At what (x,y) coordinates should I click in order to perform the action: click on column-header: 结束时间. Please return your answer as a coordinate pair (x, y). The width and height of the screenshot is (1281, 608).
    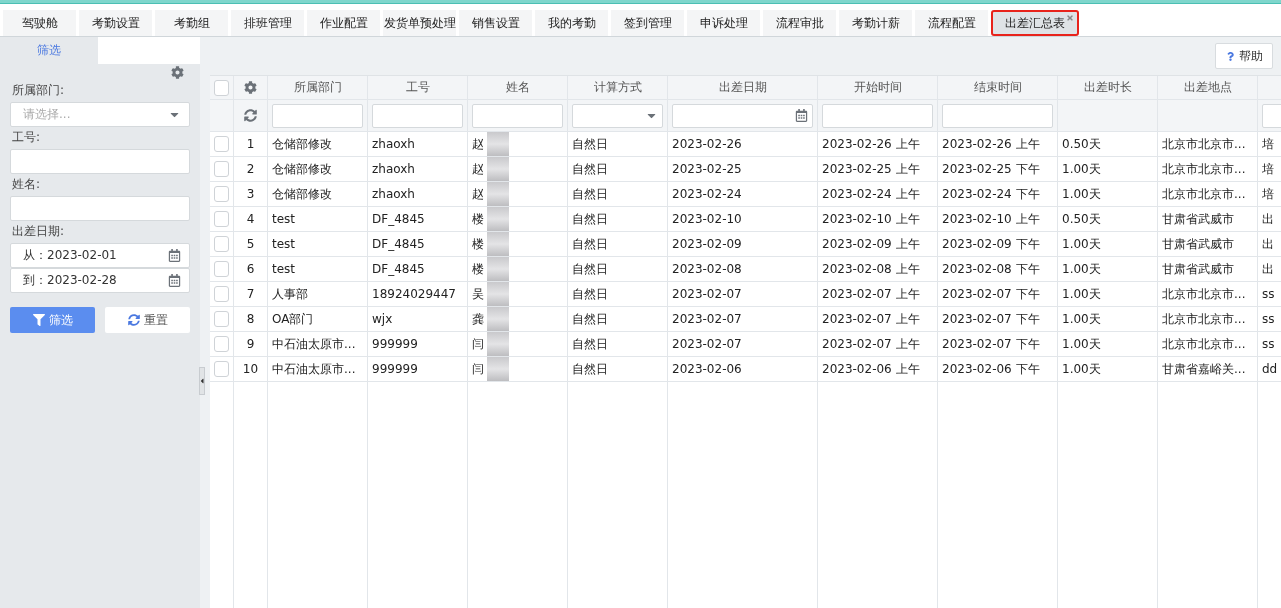
    Looking at the image, I should click on (997, 87).